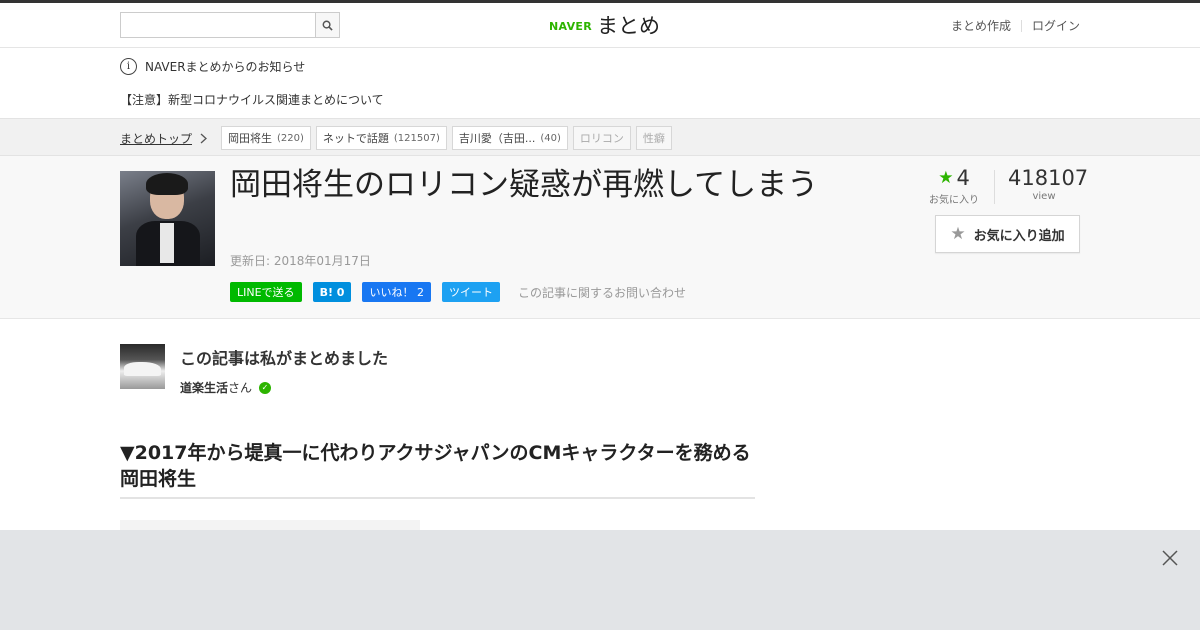  Describe the element at coordinates (284, 387) in the screenshot. I see `author-name-row: 道楽生活 さん ✓` at that location.